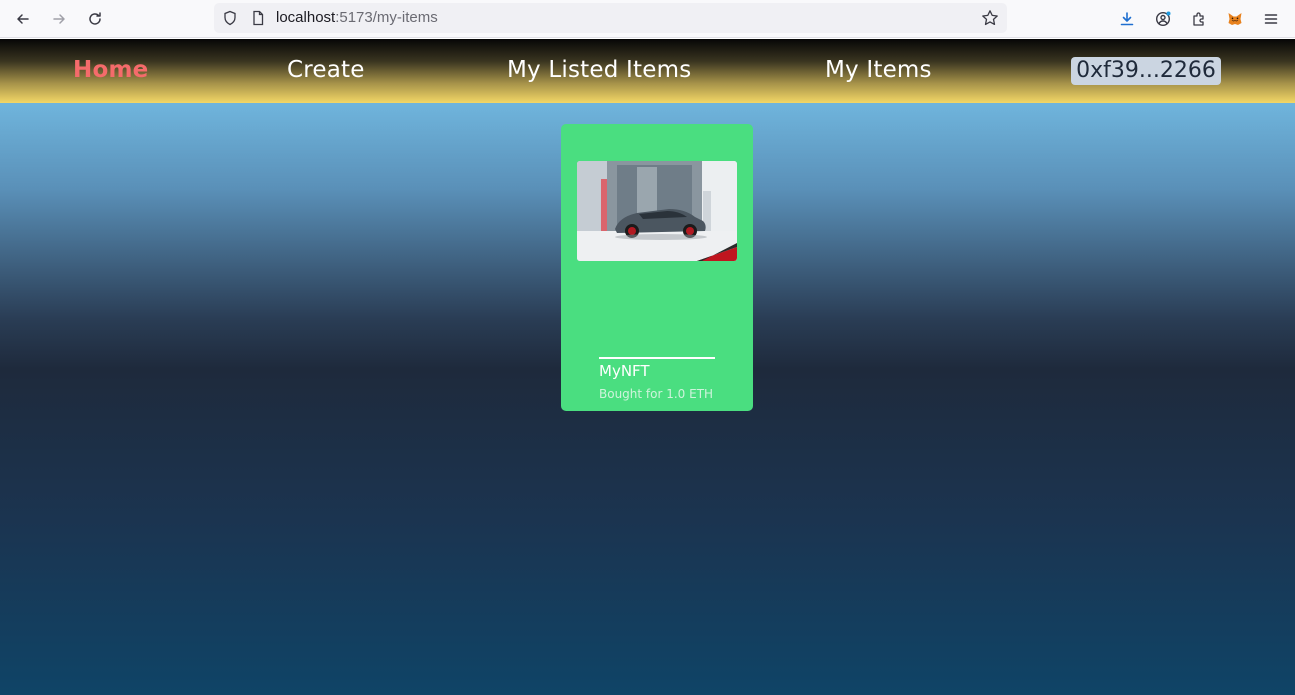  I want to click on menu-icon, so click(1271, 19).